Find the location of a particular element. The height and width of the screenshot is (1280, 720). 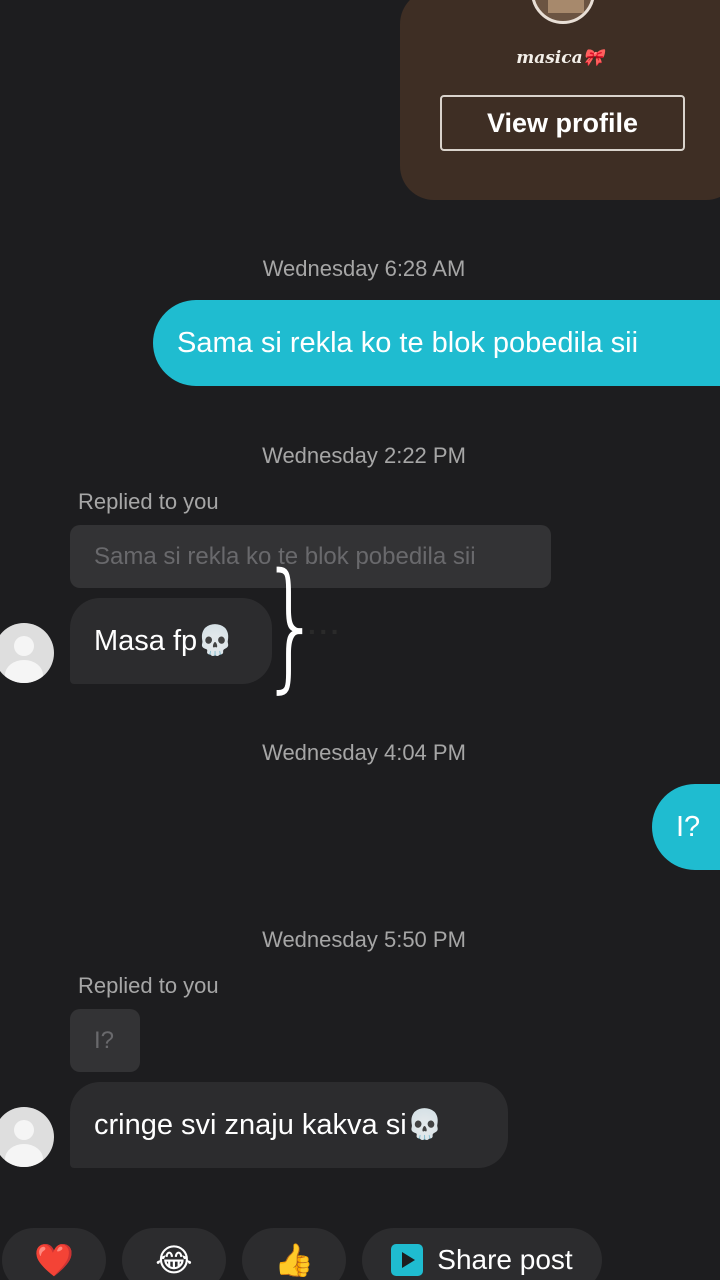

heart-reaction-button: ❤️ is located at coordinates (54, 1254).